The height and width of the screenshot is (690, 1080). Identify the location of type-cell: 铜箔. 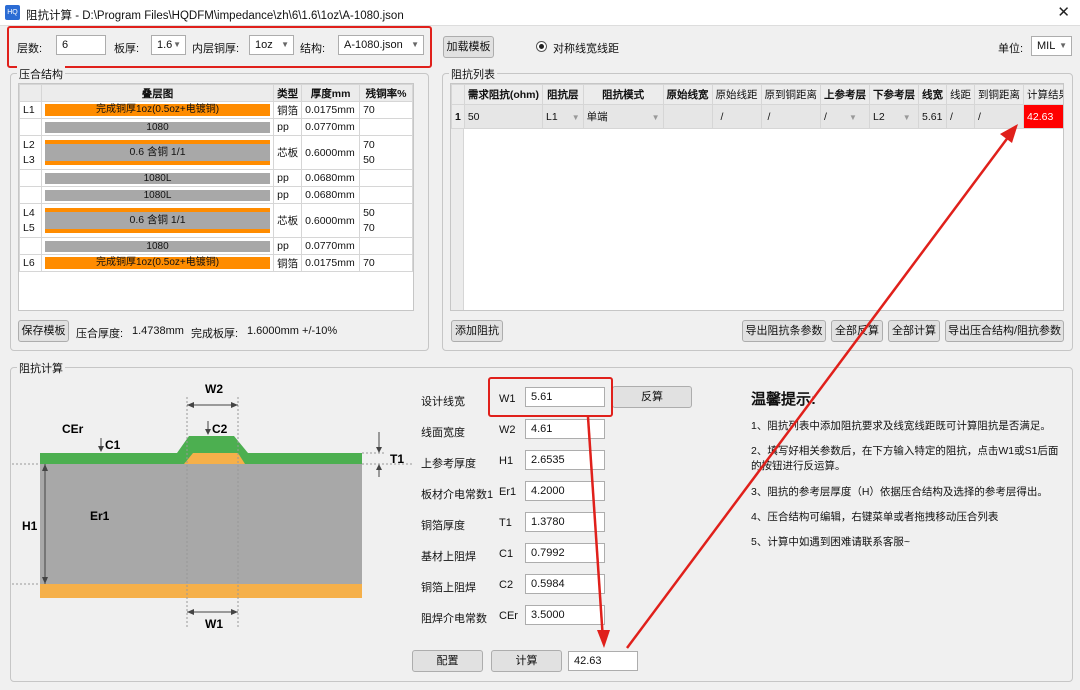
(288, 110).